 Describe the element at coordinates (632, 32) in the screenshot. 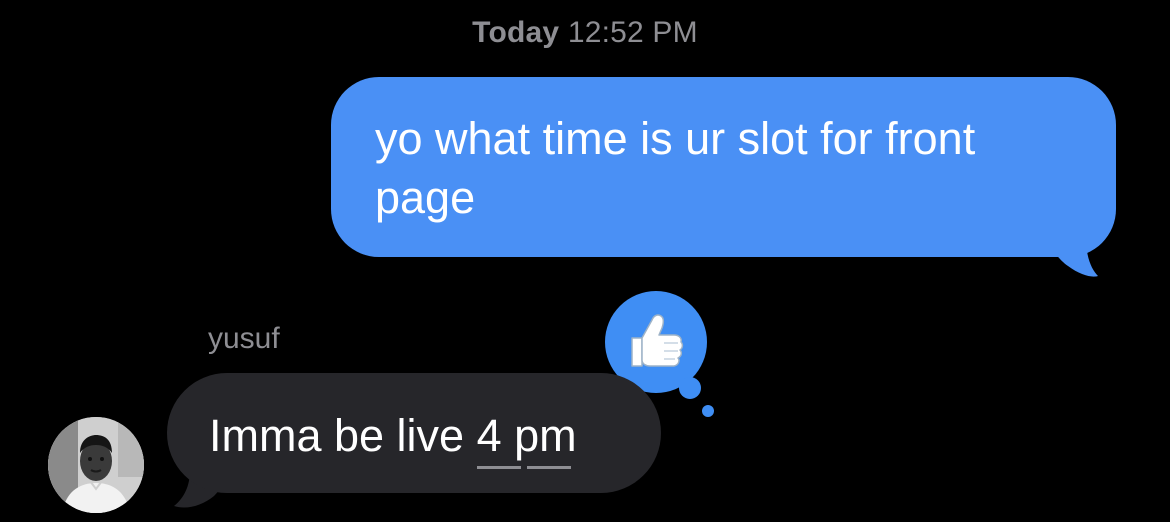

I see `timestamp-time: 12:52 PM` at that location.